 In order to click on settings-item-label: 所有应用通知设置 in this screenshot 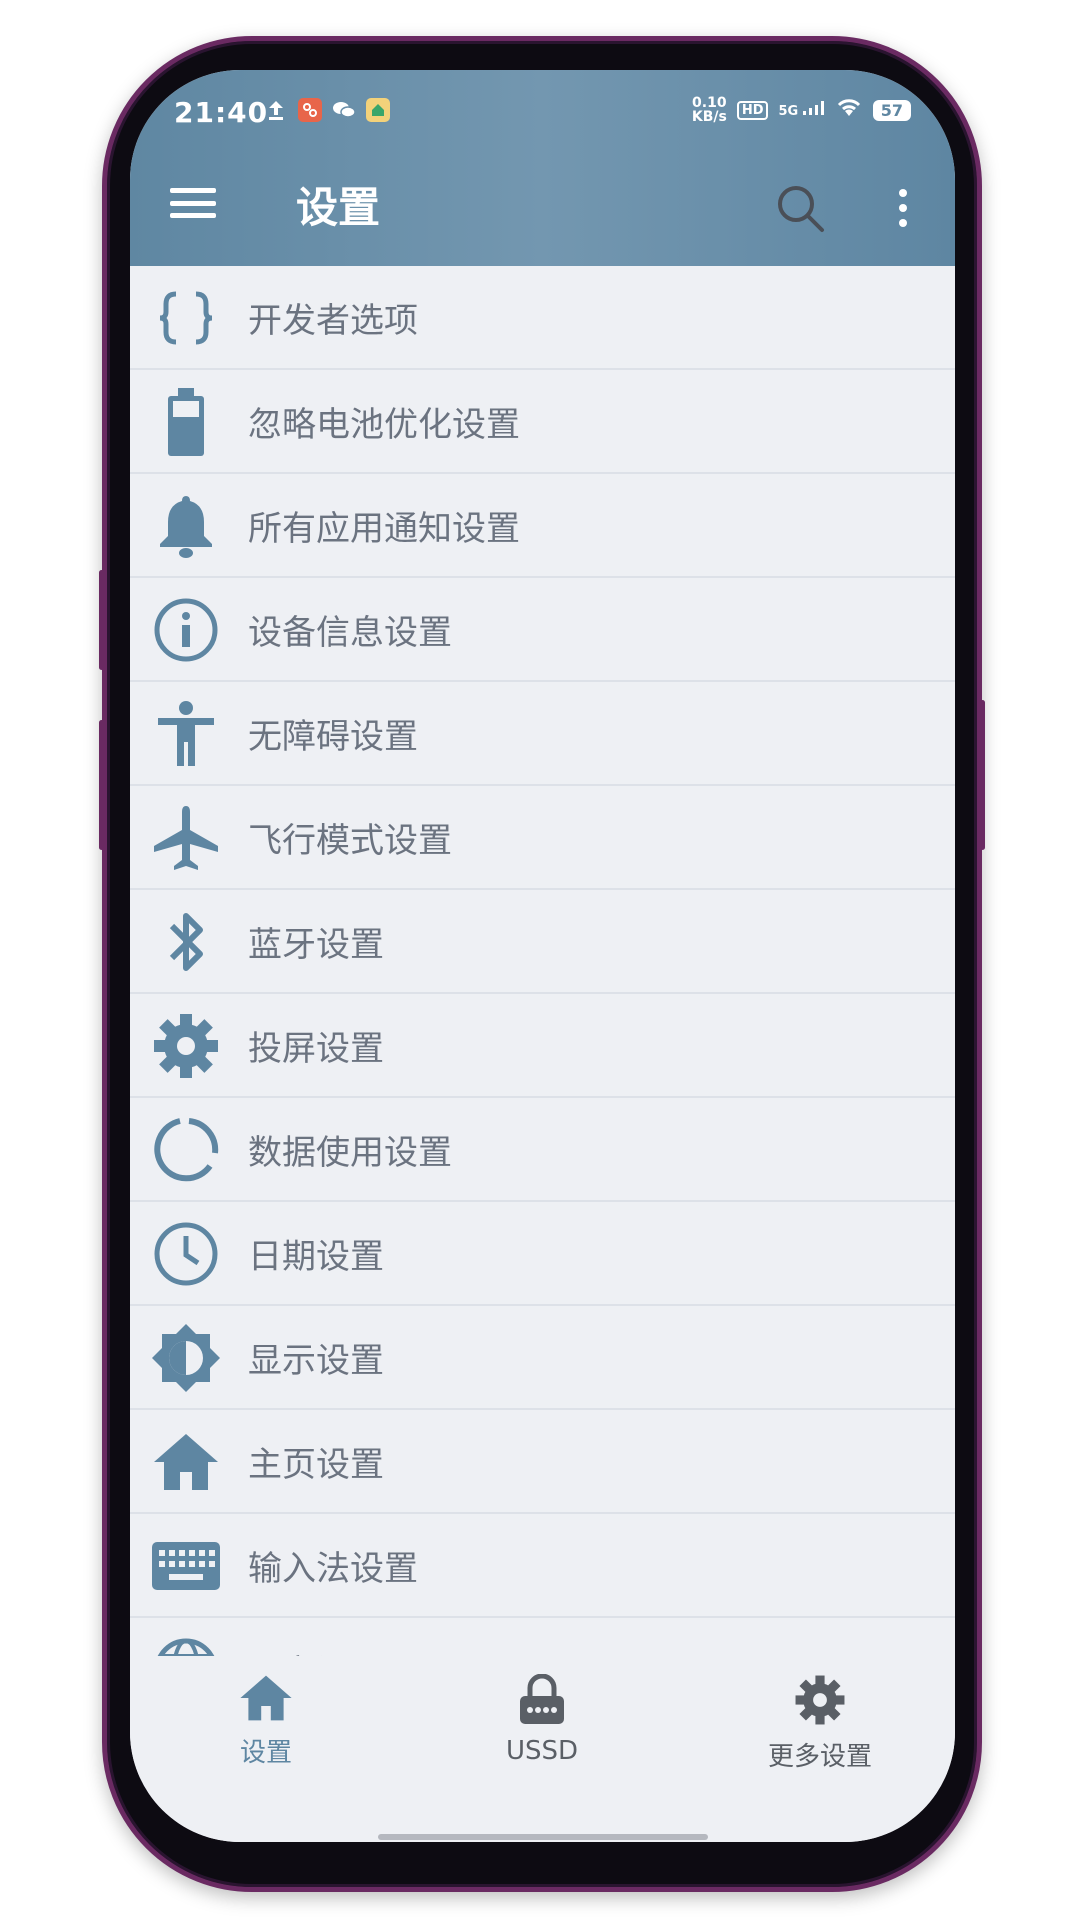, I will do `click(384, 528)`.